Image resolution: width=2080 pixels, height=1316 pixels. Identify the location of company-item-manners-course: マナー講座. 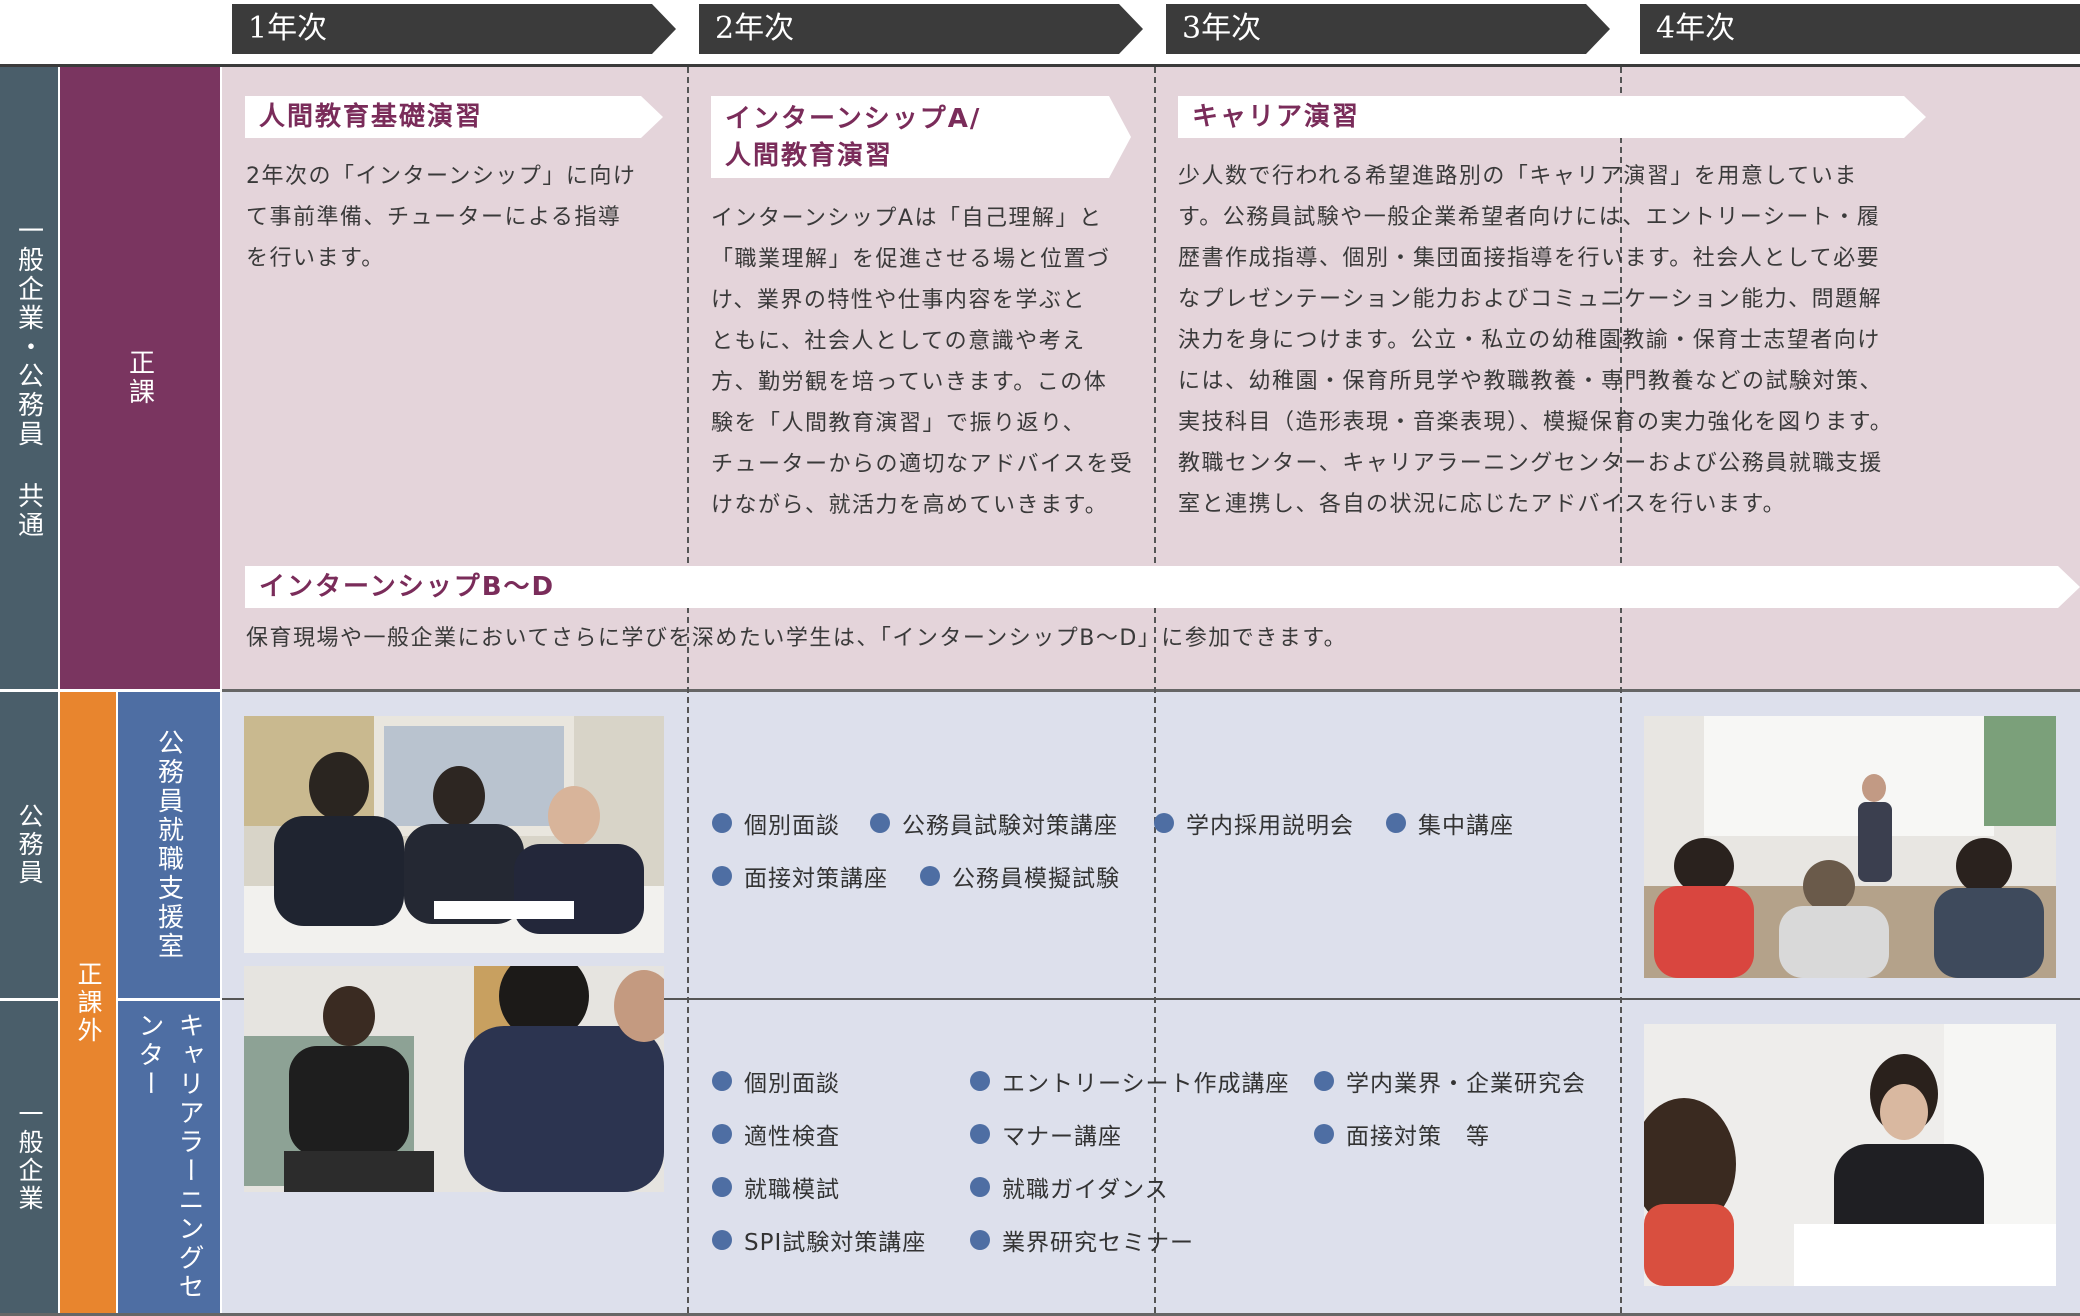
(1046, 1134).